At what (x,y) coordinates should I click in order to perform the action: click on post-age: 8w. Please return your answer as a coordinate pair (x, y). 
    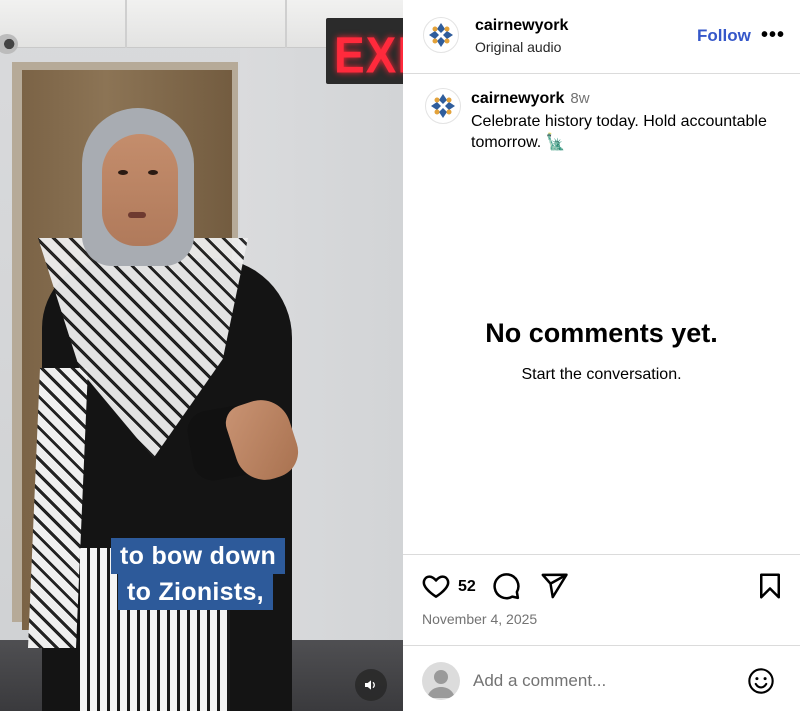
    Looking at the image, I should click on (579, 98).